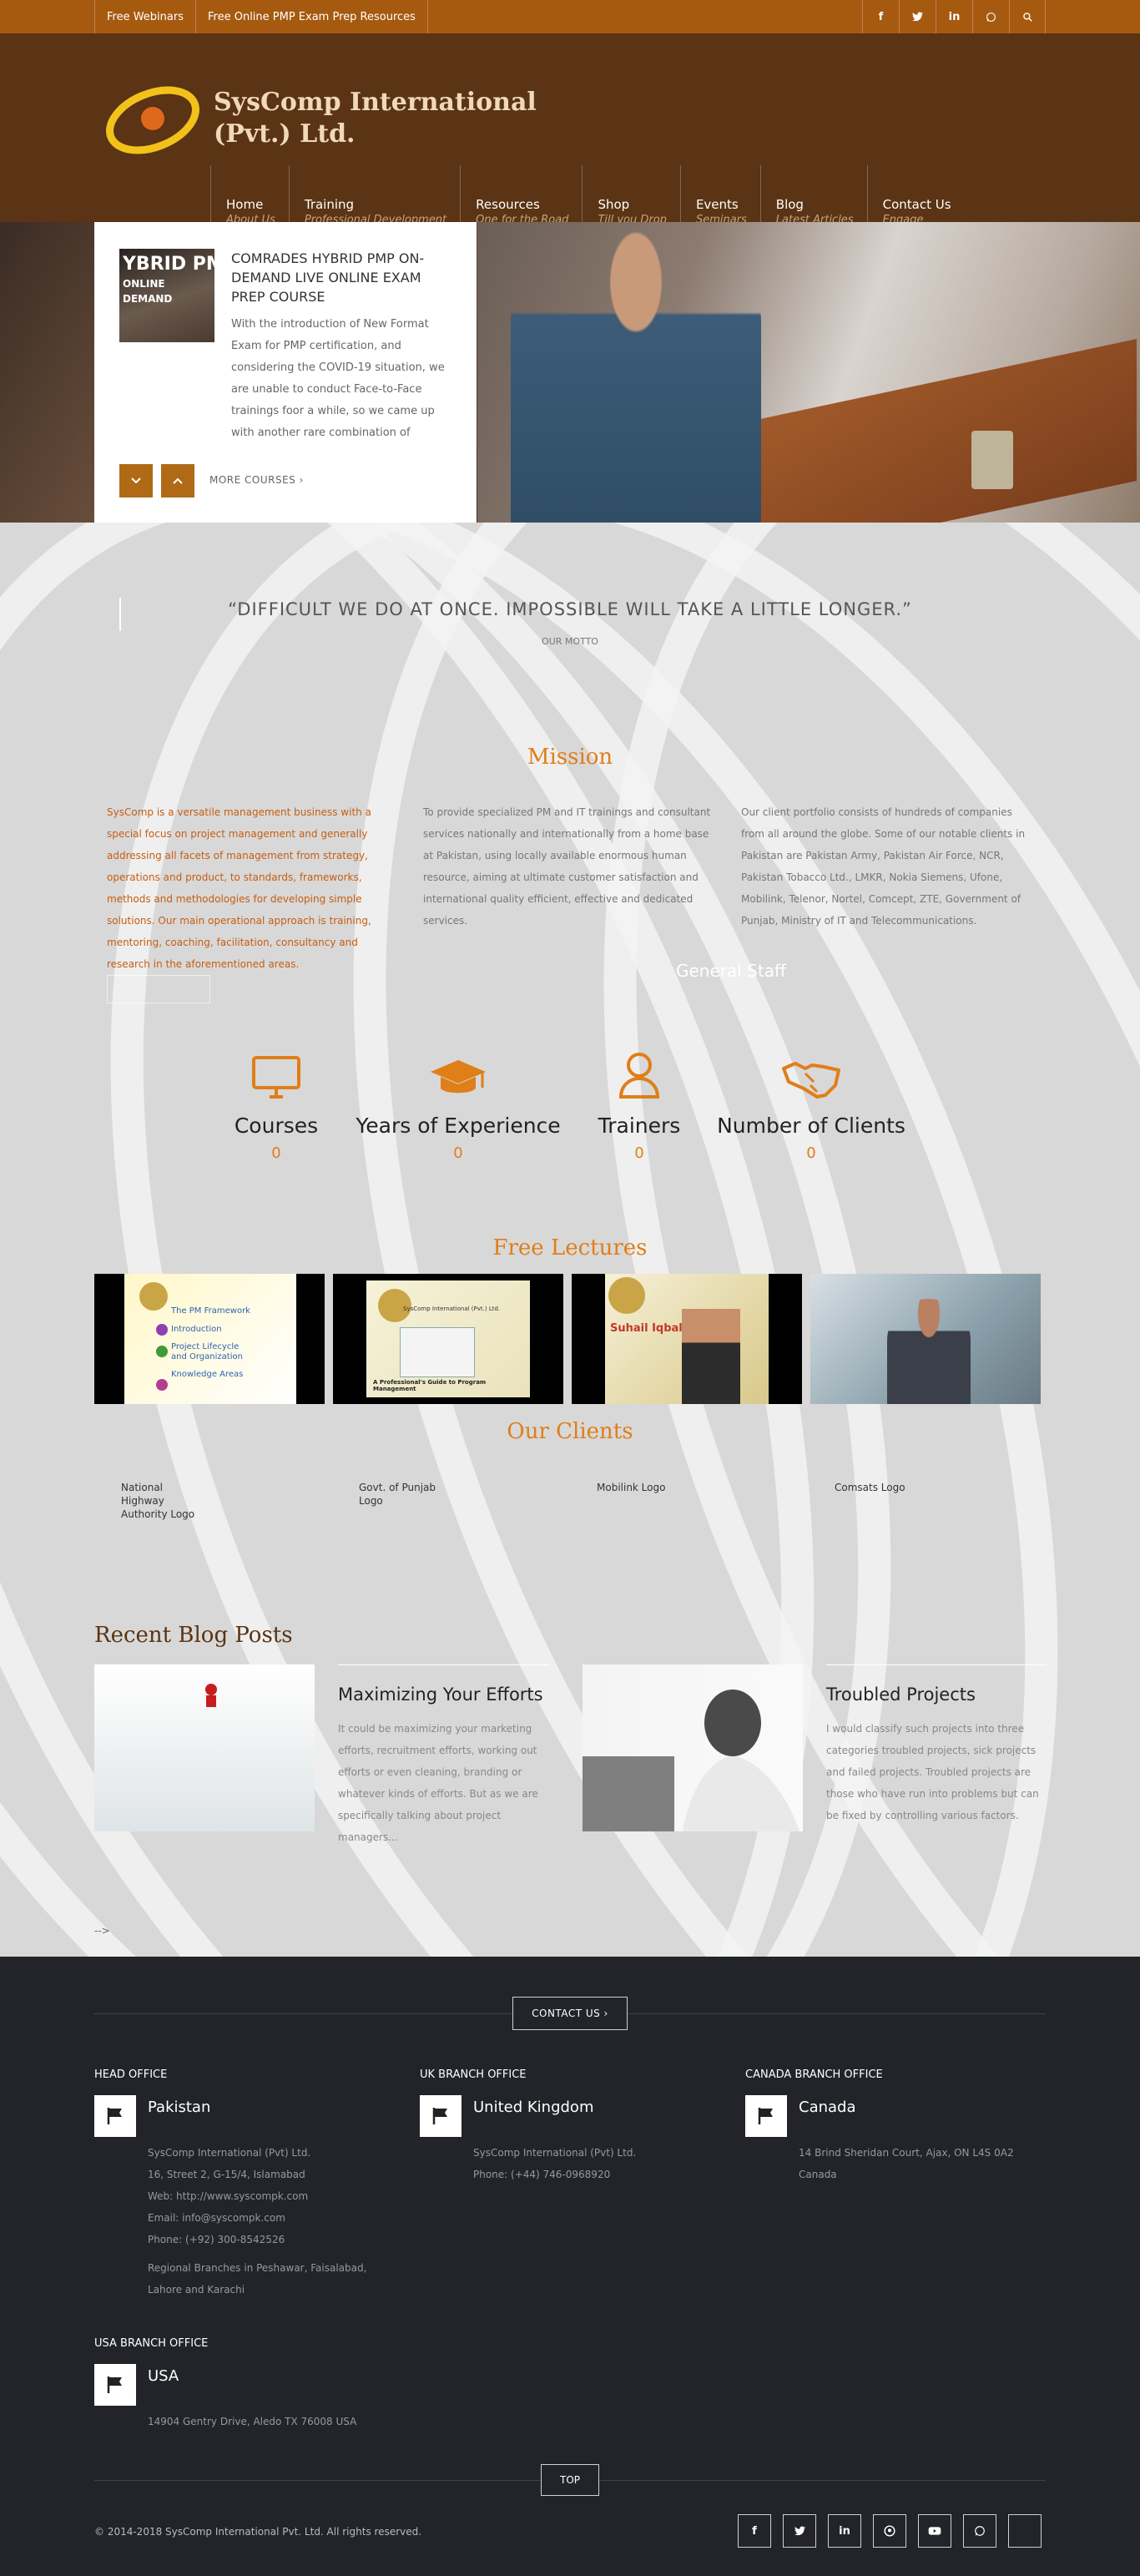 The width and height of the screenshot is (1140, 2576). Describe the element at coordinates (533, 2107) in the screenshot. I see `office-country: United Kingdom` at that location.